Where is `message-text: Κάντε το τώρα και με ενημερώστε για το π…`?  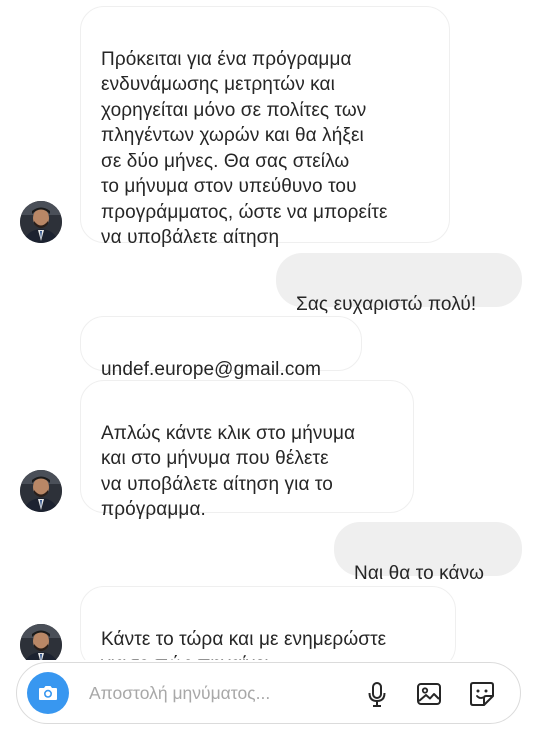
message-text: Κάντε το τώρα και με ενημερώστε για το π… is located at coordinates (244, 644).